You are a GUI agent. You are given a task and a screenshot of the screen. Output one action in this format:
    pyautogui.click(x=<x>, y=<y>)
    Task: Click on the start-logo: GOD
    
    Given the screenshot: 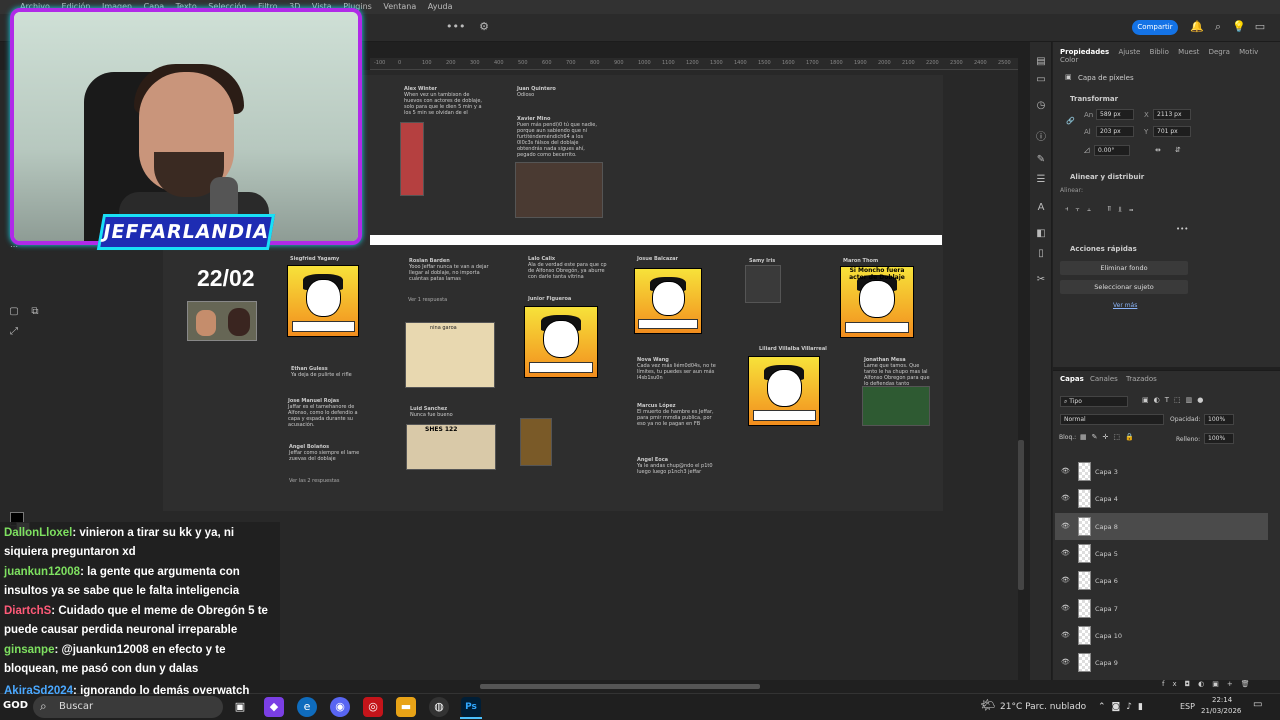 What is the action you would take?
    pyautogui.click(x=15, y=705)
    